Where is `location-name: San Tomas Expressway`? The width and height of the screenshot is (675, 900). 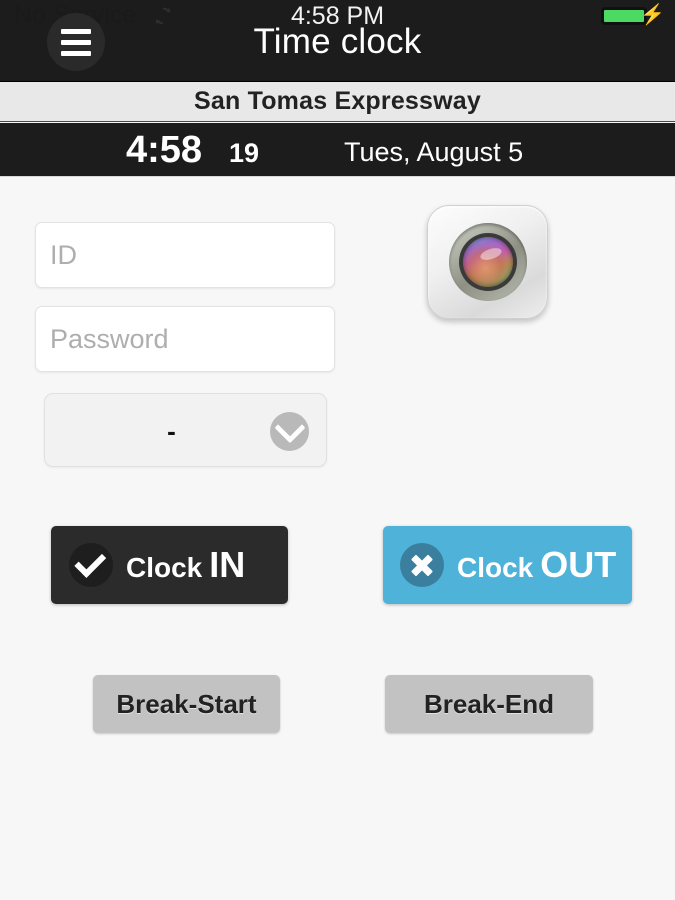 location-name: San Tomas Expressway is located at coordinates (337, 101).